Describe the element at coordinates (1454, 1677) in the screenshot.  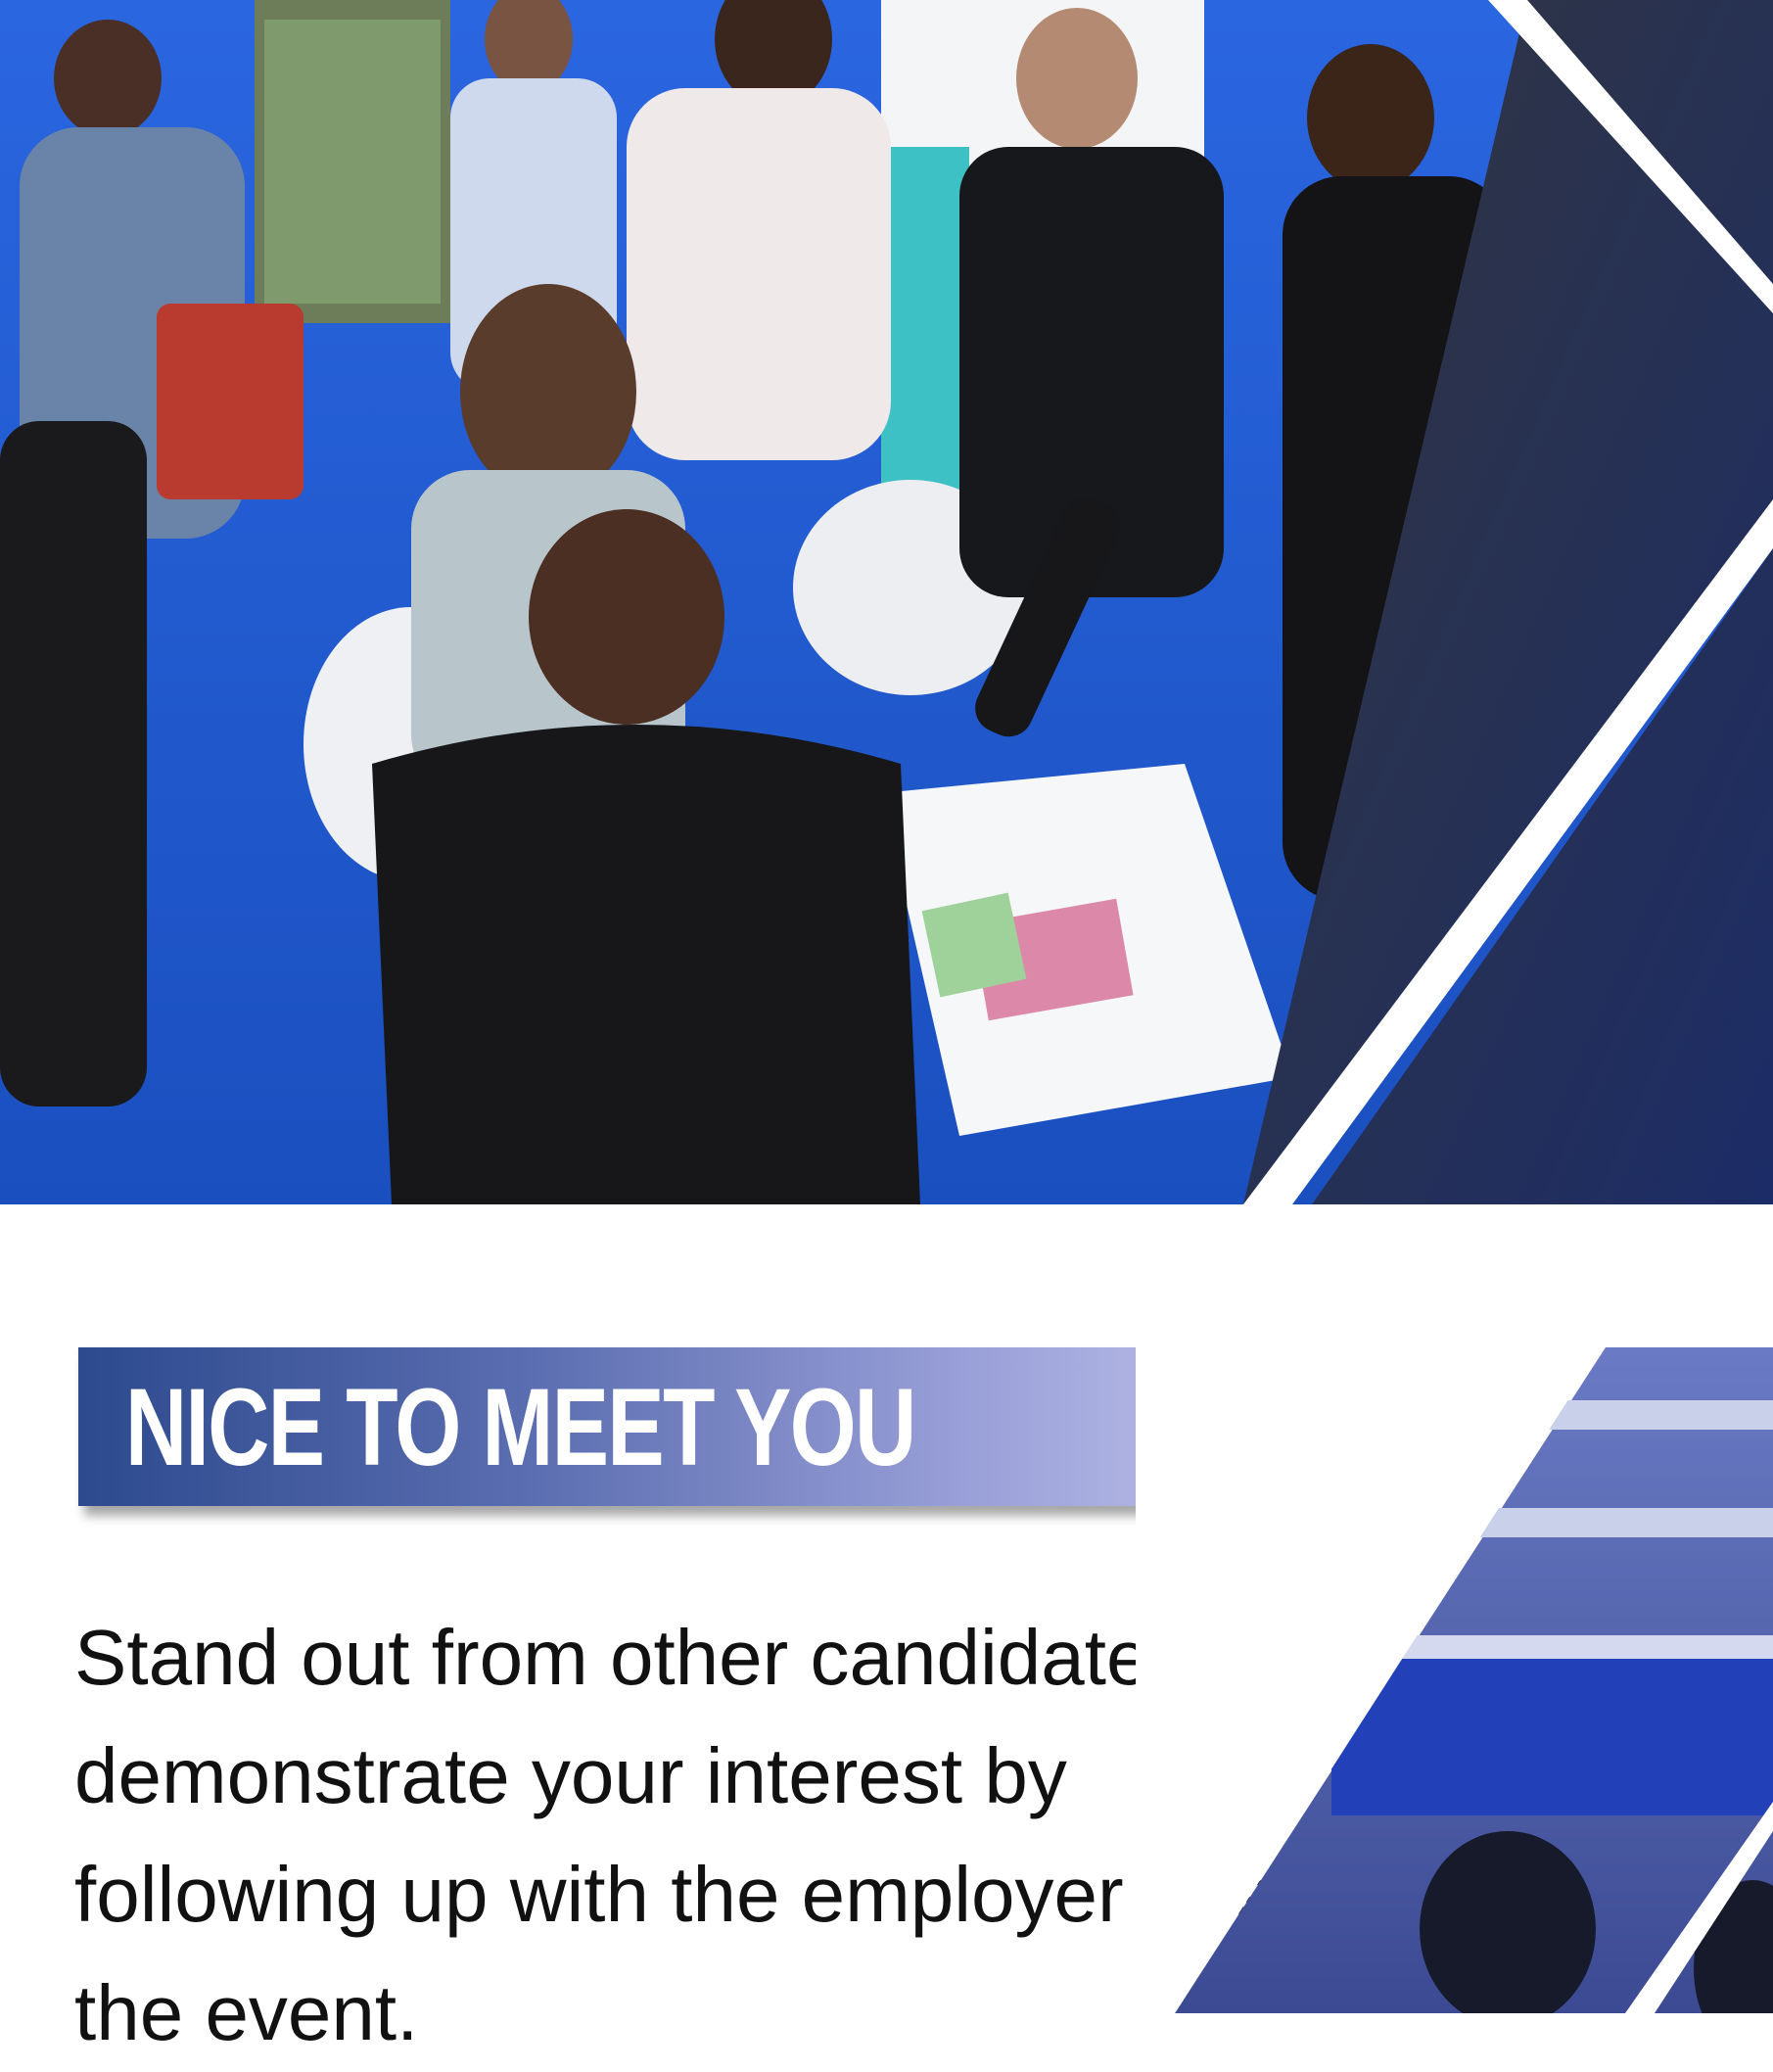
I see `side-collage-image` at that location.